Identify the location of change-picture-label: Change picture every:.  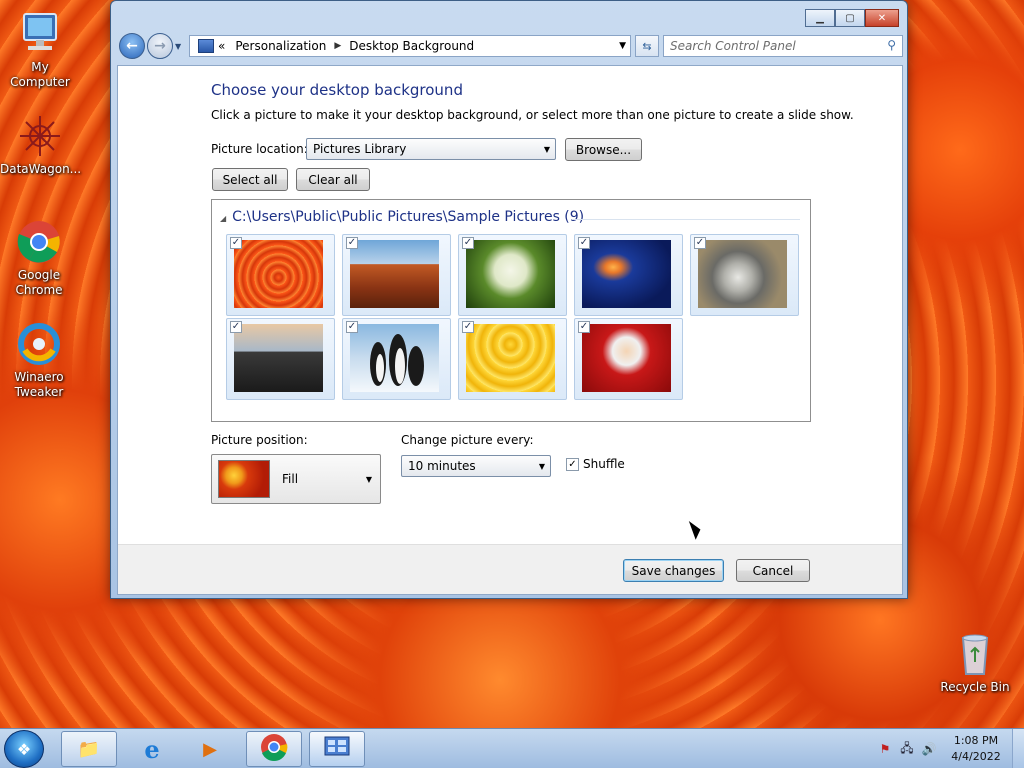
(467, 440).